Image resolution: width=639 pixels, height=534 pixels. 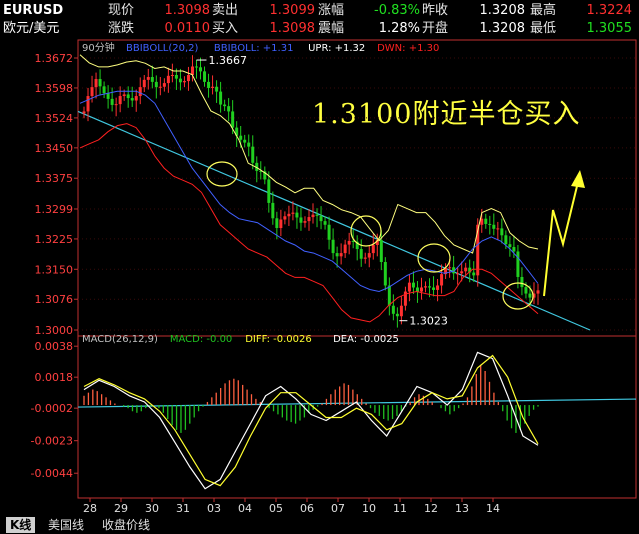 I want to click on tab-close-line: 收盘价线, so click(x=126, y=525).